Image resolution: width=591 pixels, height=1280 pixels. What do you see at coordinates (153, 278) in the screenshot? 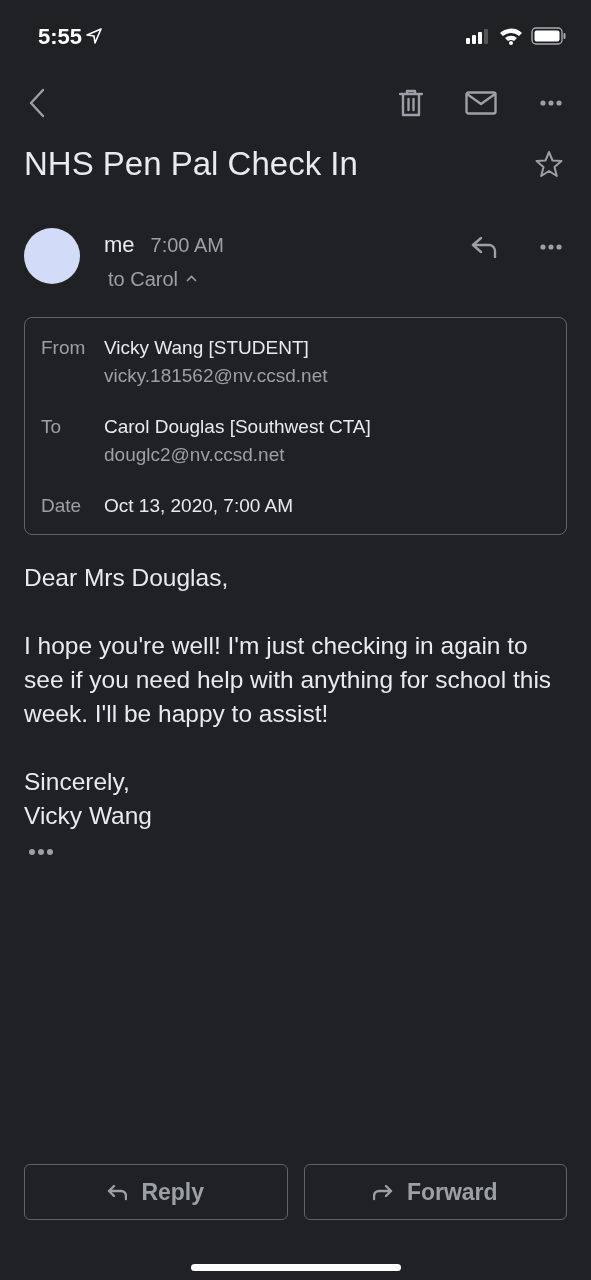
I see `recipient-toggle: to Carol` at bounding box center [153, 278].